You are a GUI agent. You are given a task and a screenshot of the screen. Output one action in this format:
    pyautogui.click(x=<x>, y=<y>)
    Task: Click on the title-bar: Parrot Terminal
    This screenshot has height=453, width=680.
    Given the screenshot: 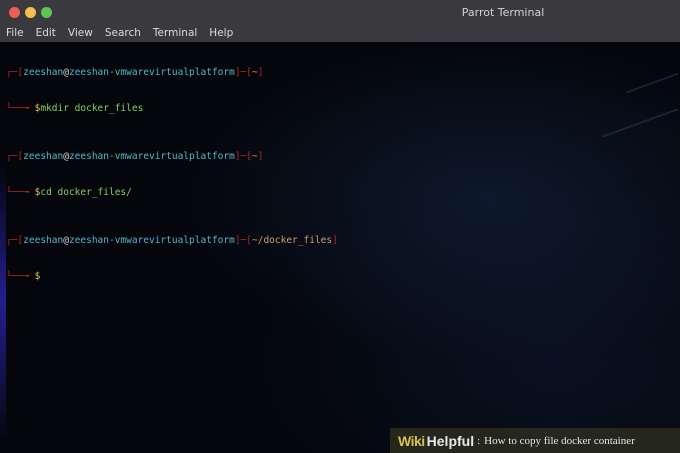 What is the action you would take?
    pyautogui.click(x=340, y=12)
    